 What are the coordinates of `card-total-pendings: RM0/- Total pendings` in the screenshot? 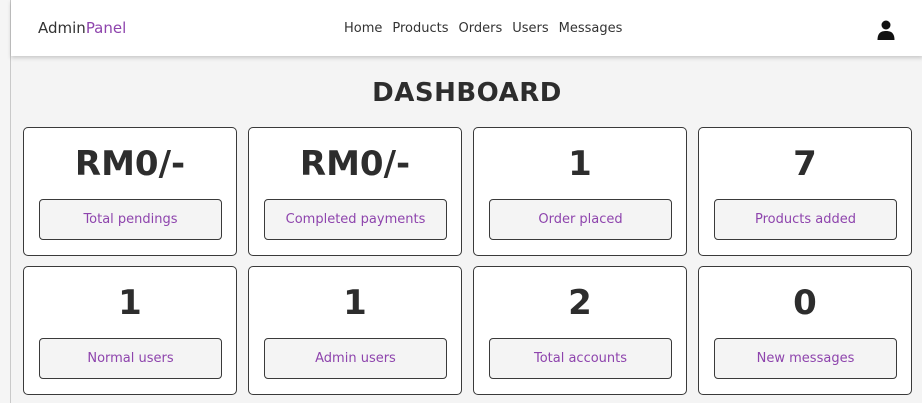 It's located at (130, 191).